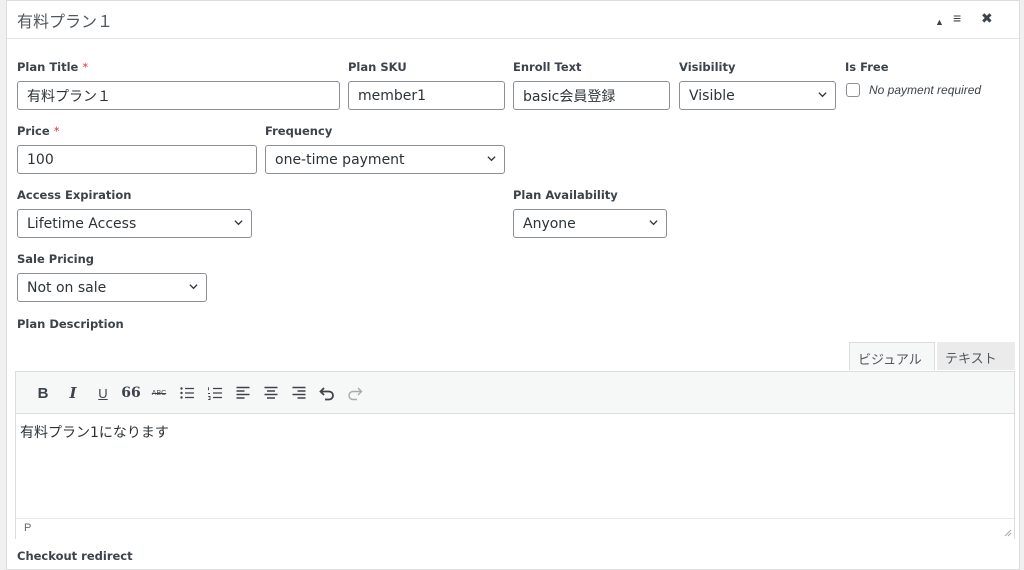 This screenshot has width=1024, height=570. I want to click on enroll-text-label: Enroll Text, so click(547, 67).